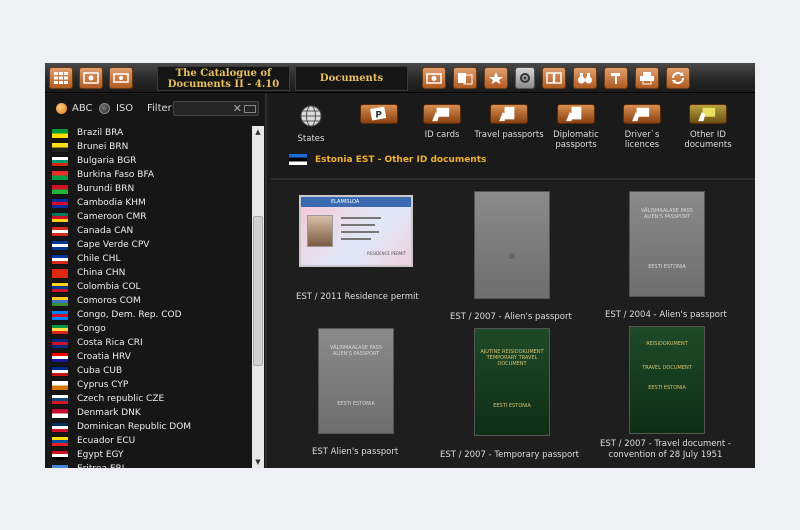 The height and width of the screenshot is (530, 800). I want to click on country-label: Cambodia KHM, so click(111, 203).